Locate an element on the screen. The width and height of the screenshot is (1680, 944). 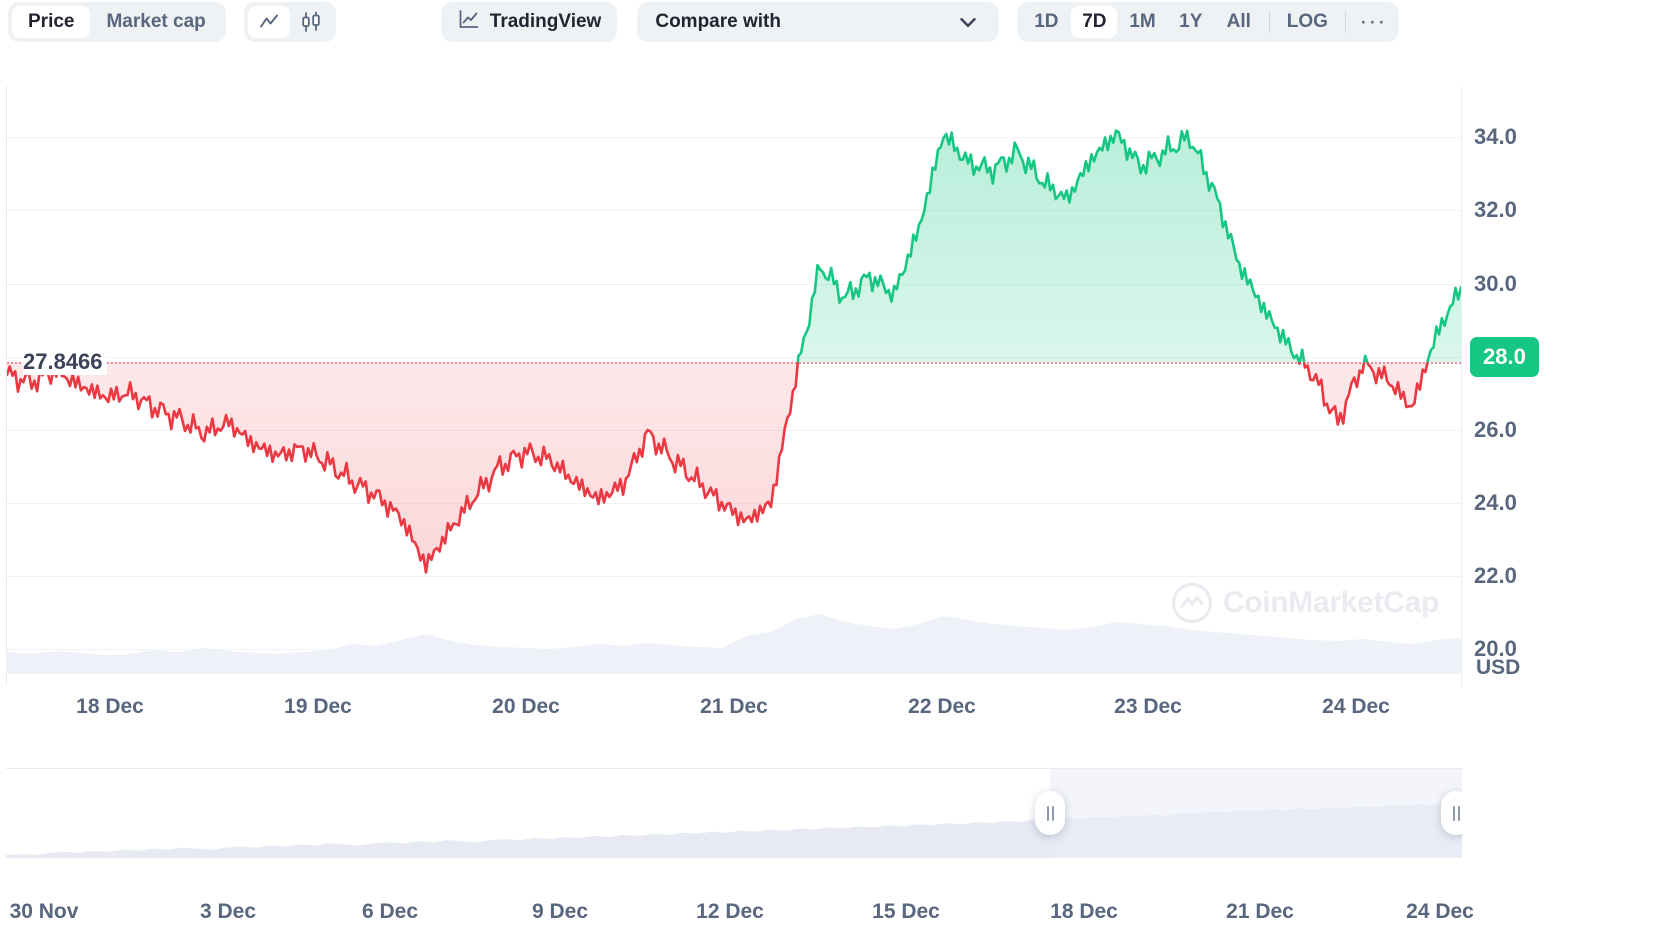
tradingview-icon is located at coordinates (469, 22).